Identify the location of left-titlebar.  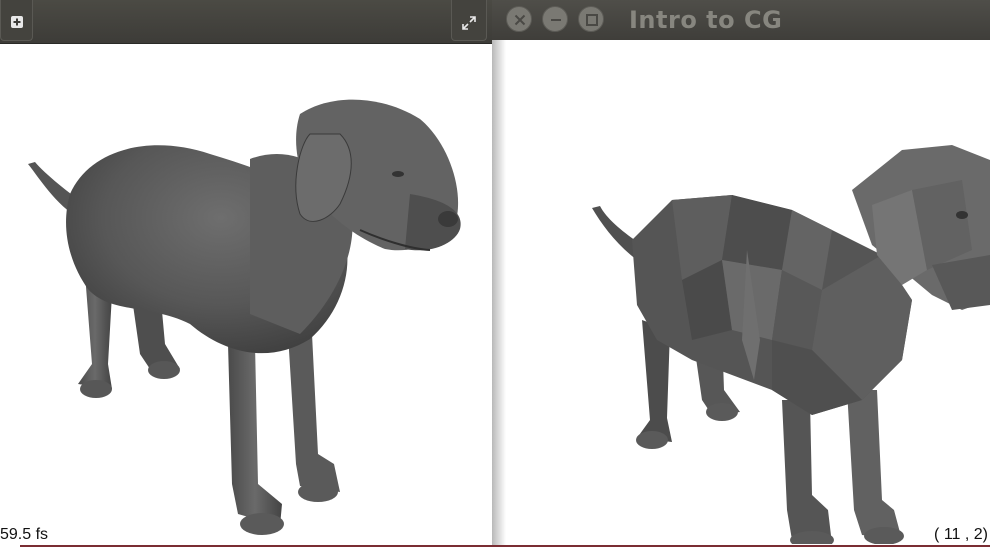
(246, 22).